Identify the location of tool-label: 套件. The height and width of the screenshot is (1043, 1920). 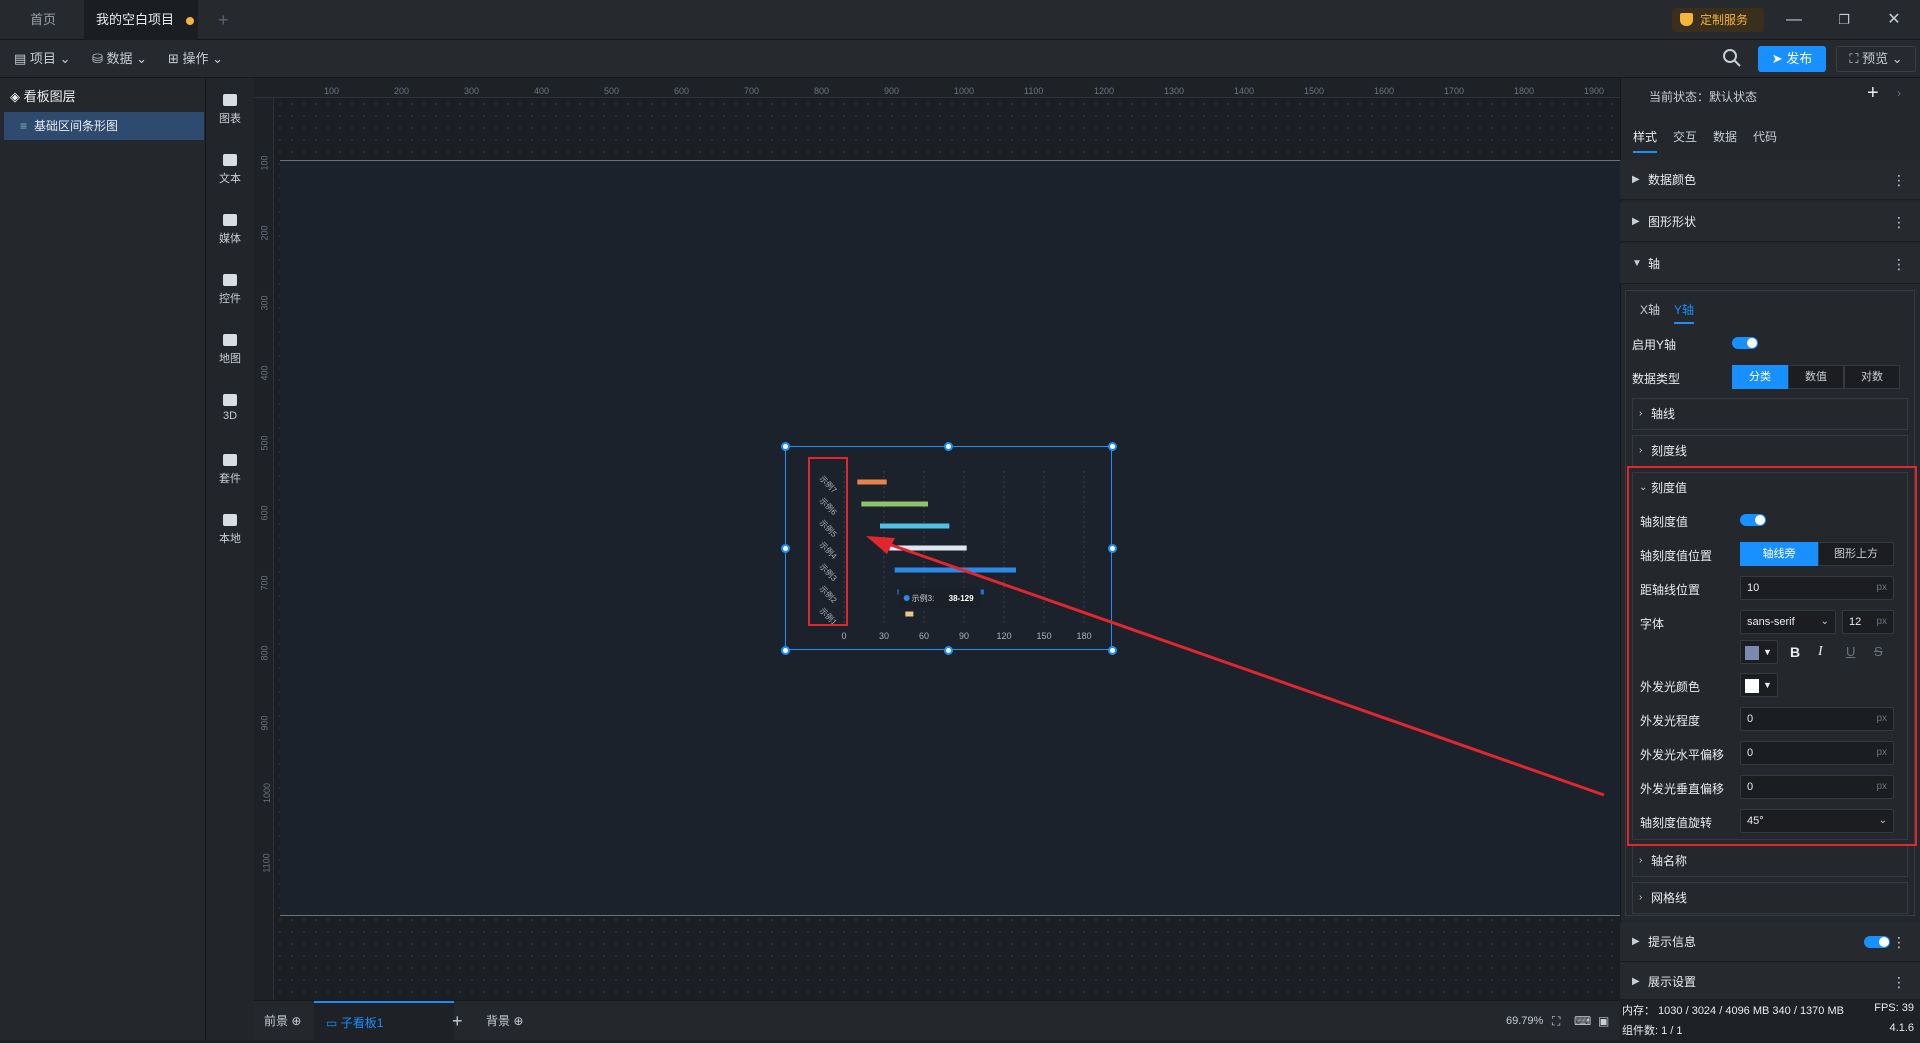
(230, 479).